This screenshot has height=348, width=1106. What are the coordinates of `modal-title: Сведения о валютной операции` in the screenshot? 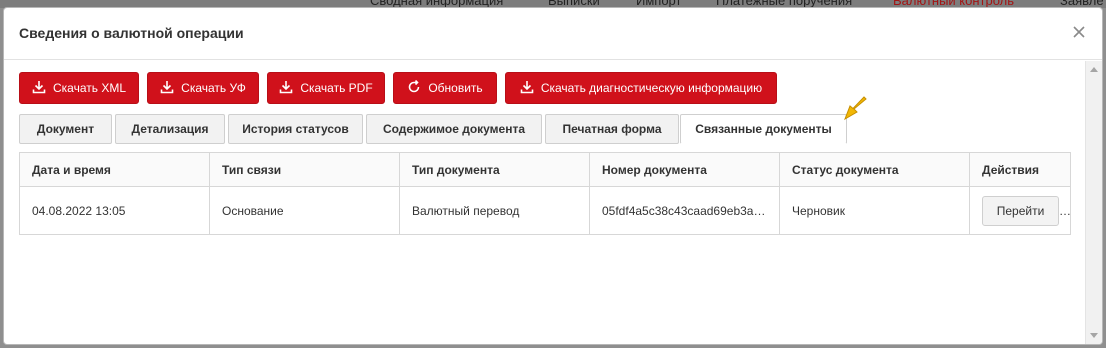 It's located at (131, 33).